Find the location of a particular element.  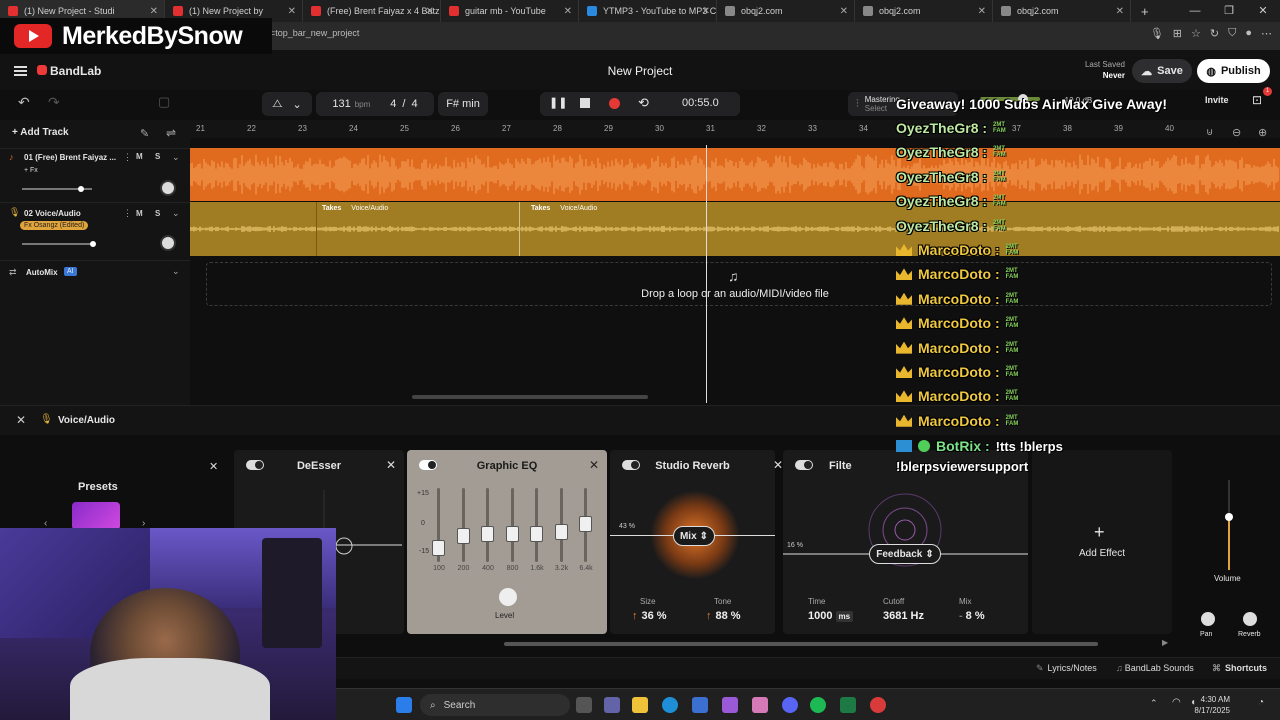

zoom-in-icon: ⊕ is located at coordinates (1262, 132).